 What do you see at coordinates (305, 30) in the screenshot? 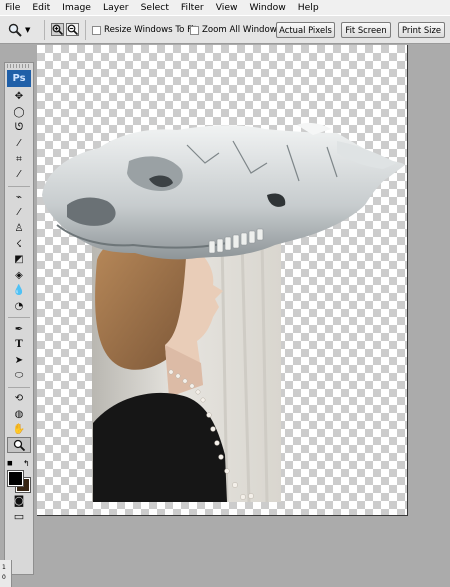
I see `actual-pixels-button: Actual Pixels` at bounding box center [305, 30].